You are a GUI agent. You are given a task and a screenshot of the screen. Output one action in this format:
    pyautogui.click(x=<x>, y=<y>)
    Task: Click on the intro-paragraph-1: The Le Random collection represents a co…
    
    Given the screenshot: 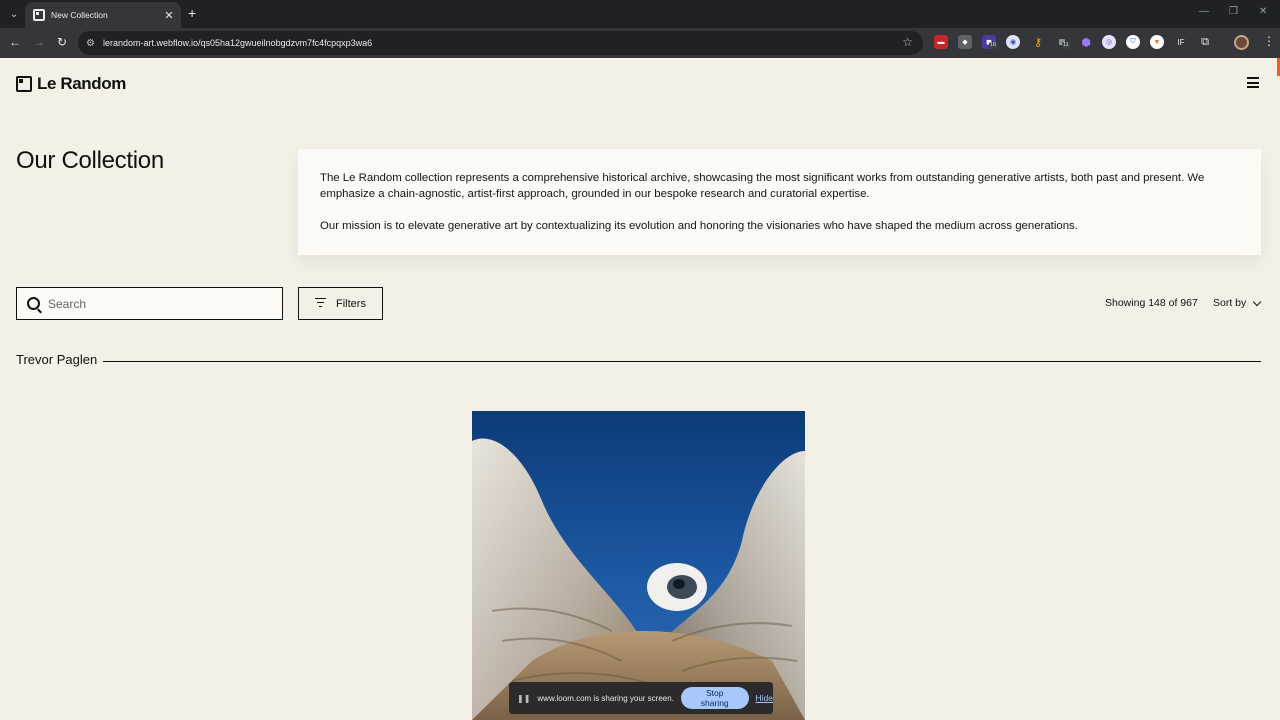 What is the action you would take?
    pyautogui.click(x=762, y=186)
    